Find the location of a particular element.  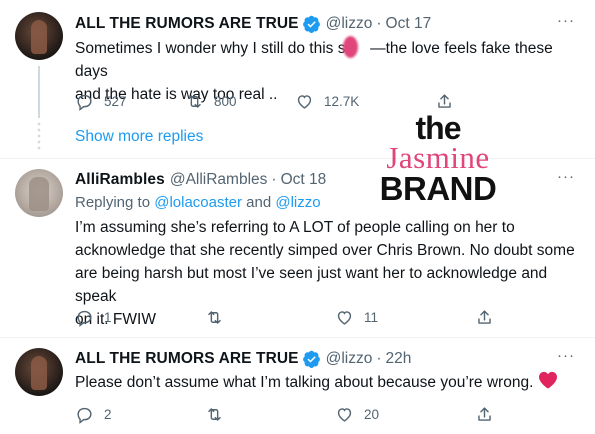

retweet-button: 800 is located at coordinates (240, 101).